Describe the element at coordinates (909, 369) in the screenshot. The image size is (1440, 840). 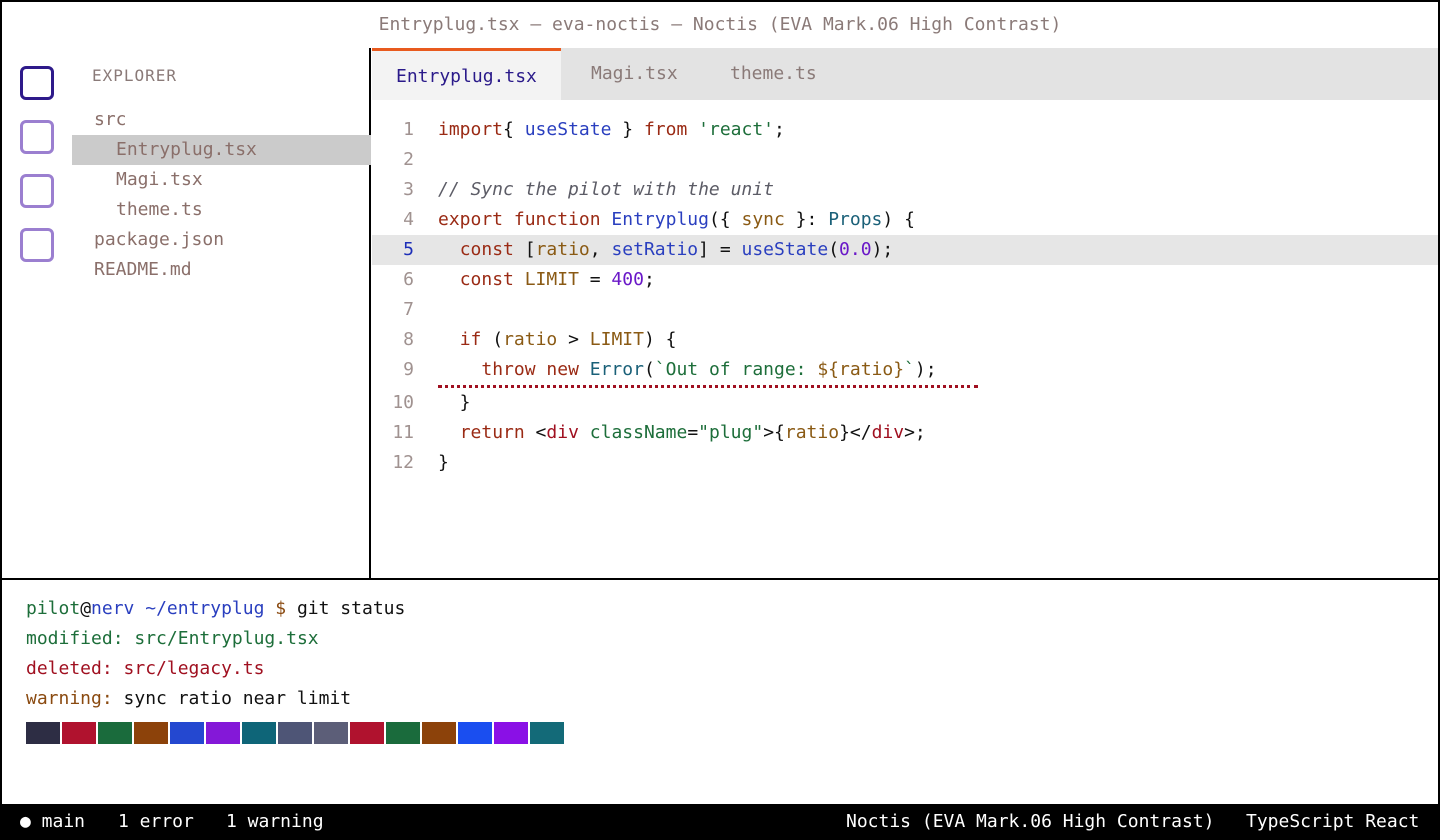
I see `code-token: `` at that location.